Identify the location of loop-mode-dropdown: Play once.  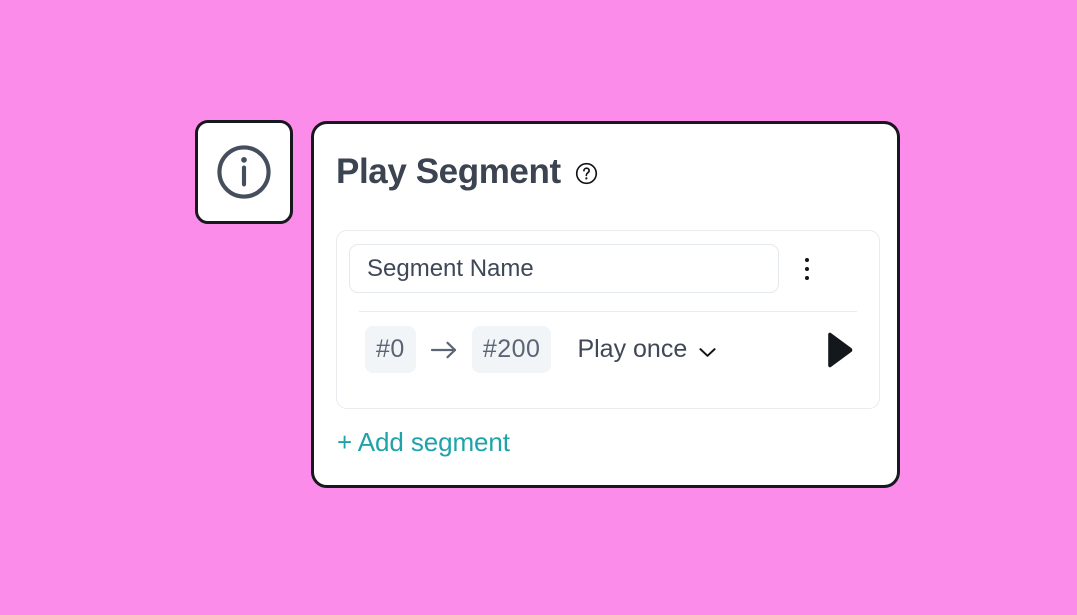
(647, 349).